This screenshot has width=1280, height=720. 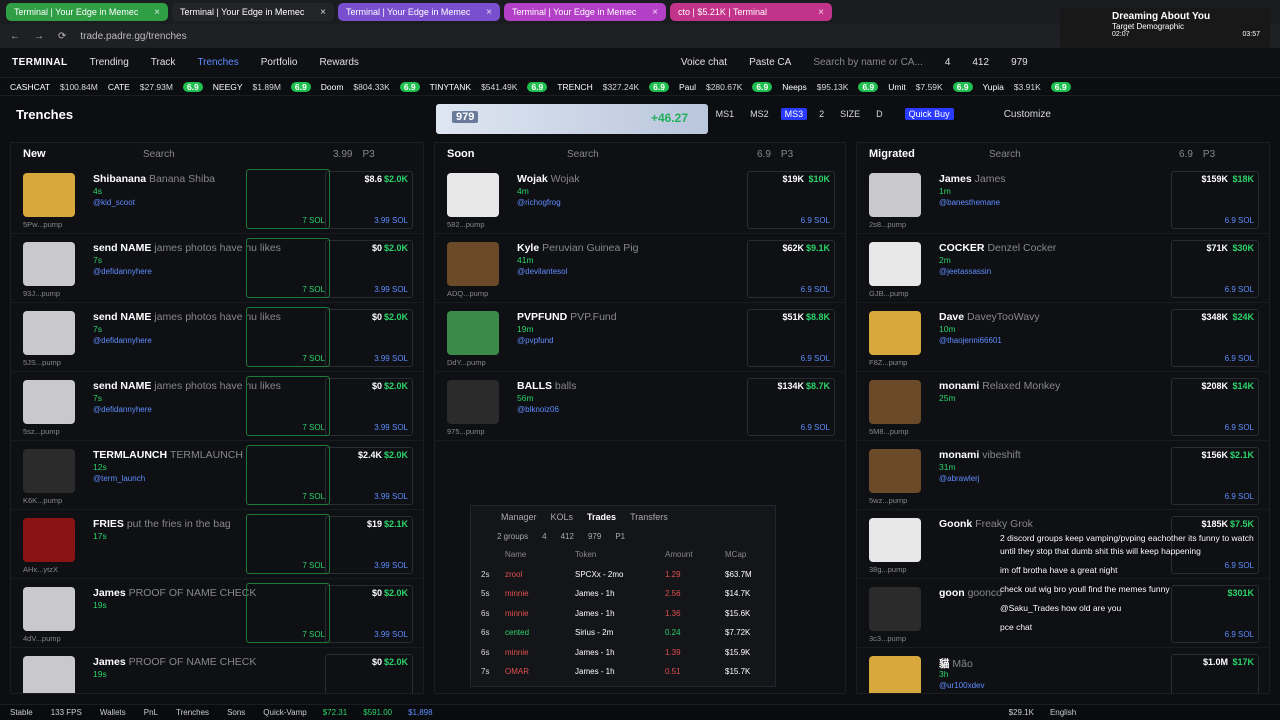 What do you see at coordinates (623, 653) in the screenshot?
I see `trade-row: 6s minnie James - 1h 1.39 $15.9K` at bounding box center [623, 653].